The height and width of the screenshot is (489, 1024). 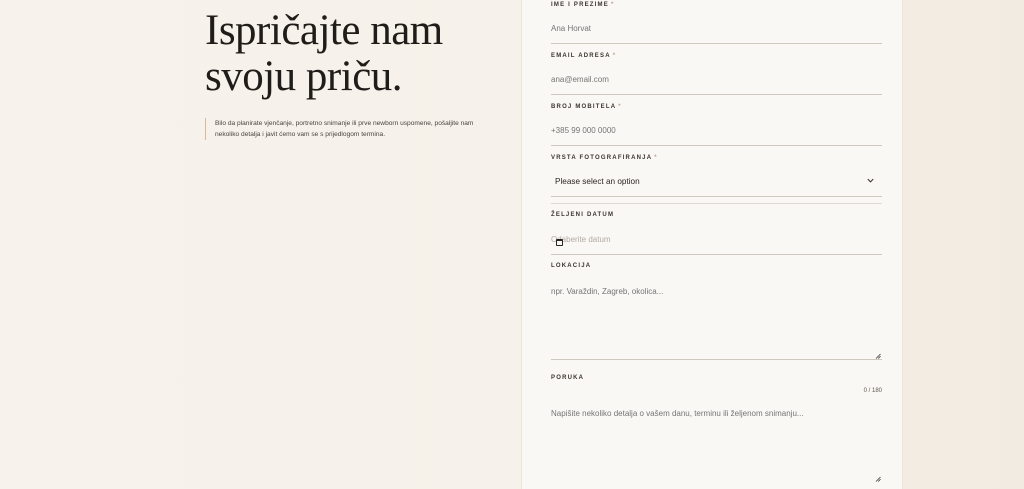 What do you see at coordinates (716, 56) in the screenshot?
I see `email-label: EMAIL ADRESA *` at bounding box center [716, 56].